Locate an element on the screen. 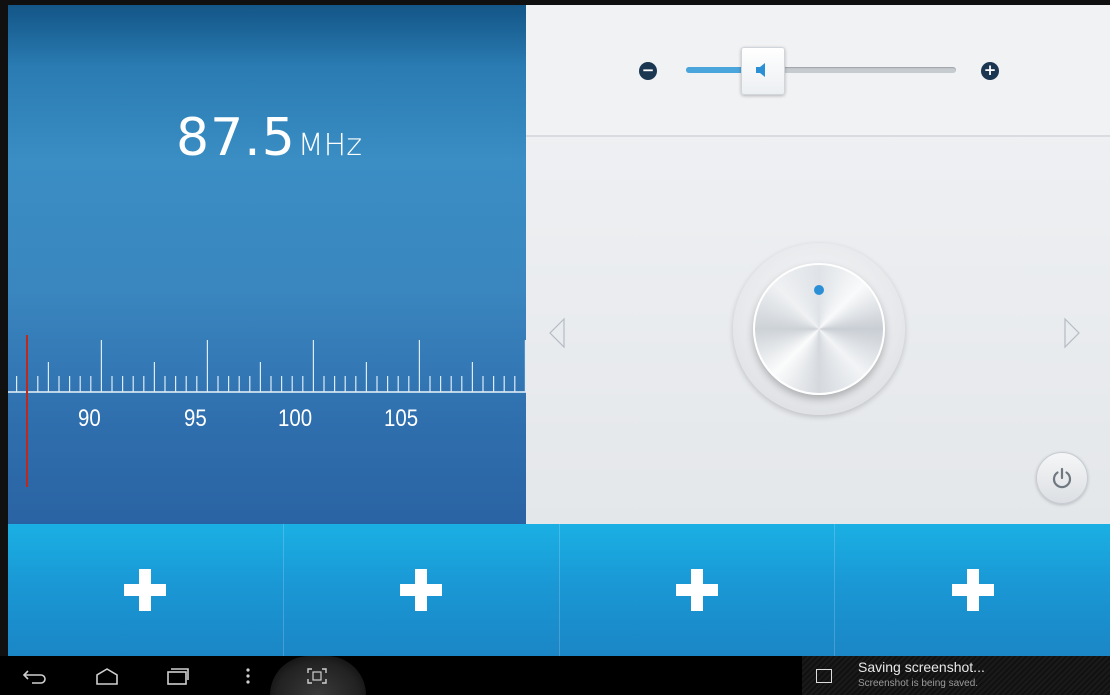 The width and height of the screenshot is (1110, 695). home-icon is located at coordinates (107, 676).